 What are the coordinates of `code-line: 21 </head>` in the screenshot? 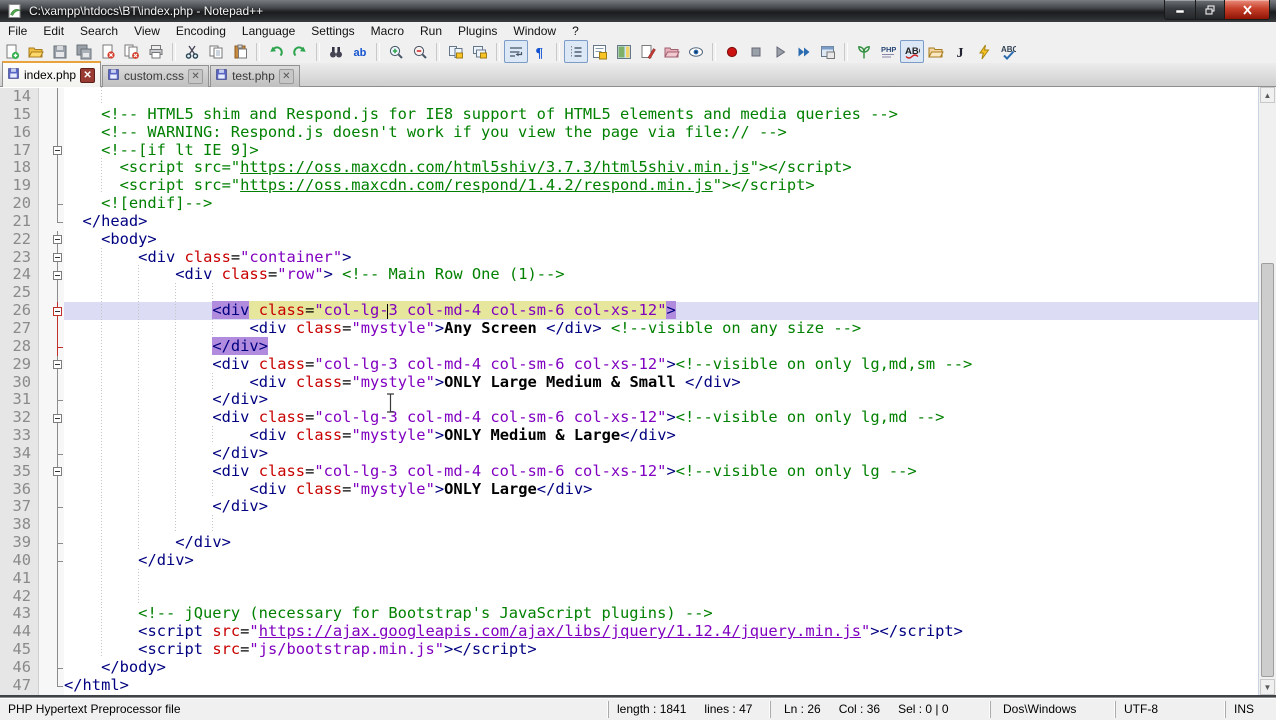 It's located at (629, 221).